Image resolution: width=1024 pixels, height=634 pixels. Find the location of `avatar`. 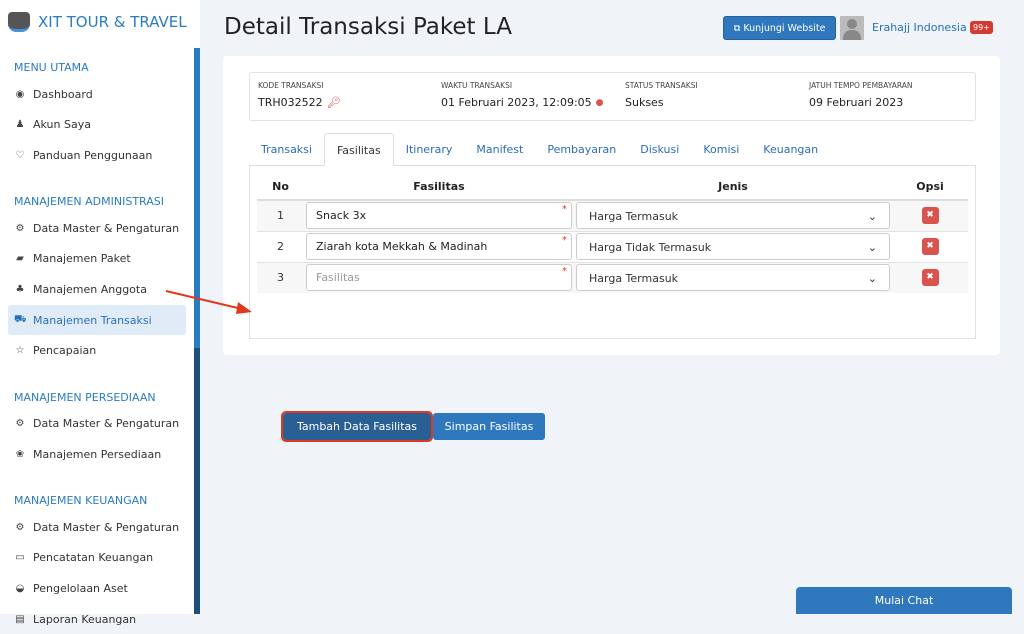

avatar is located at coordinates (852, 28).